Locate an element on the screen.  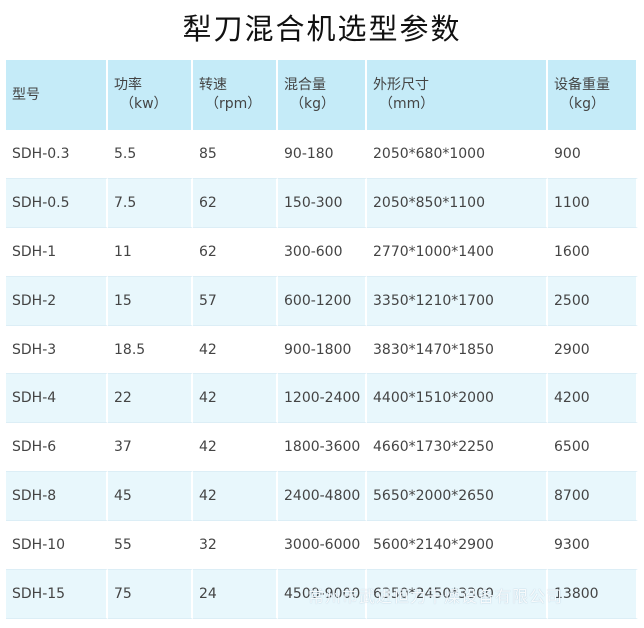
cell-power: 7.5 is located at coordinates (150, 203).